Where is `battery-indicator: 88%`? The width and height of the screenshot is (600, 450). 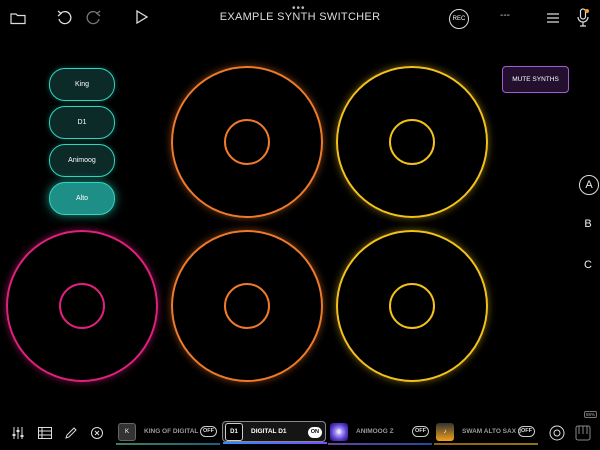
battery-indicator: 88% is located at coordinates (591, 414).